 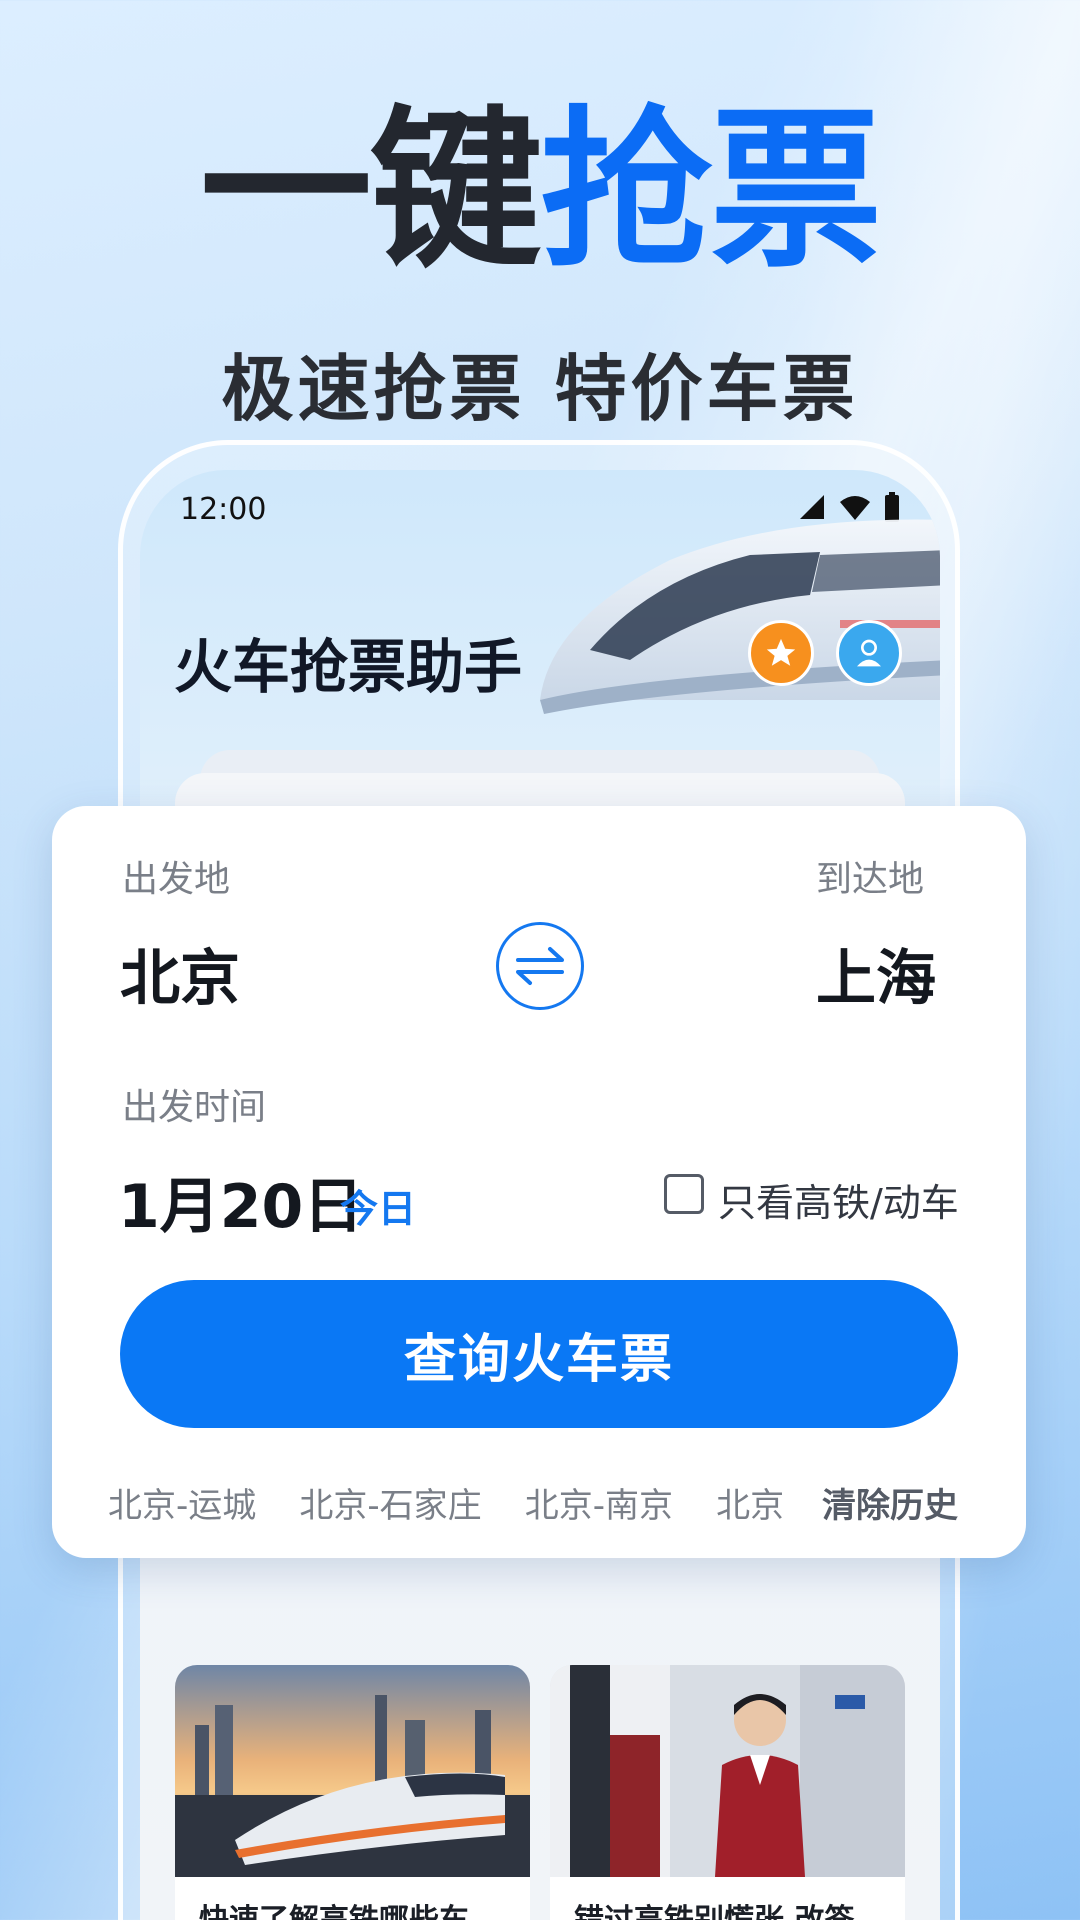 I want to click on promo-subheadline: 极速抢票 特价车票, so click(x=540, y=389).